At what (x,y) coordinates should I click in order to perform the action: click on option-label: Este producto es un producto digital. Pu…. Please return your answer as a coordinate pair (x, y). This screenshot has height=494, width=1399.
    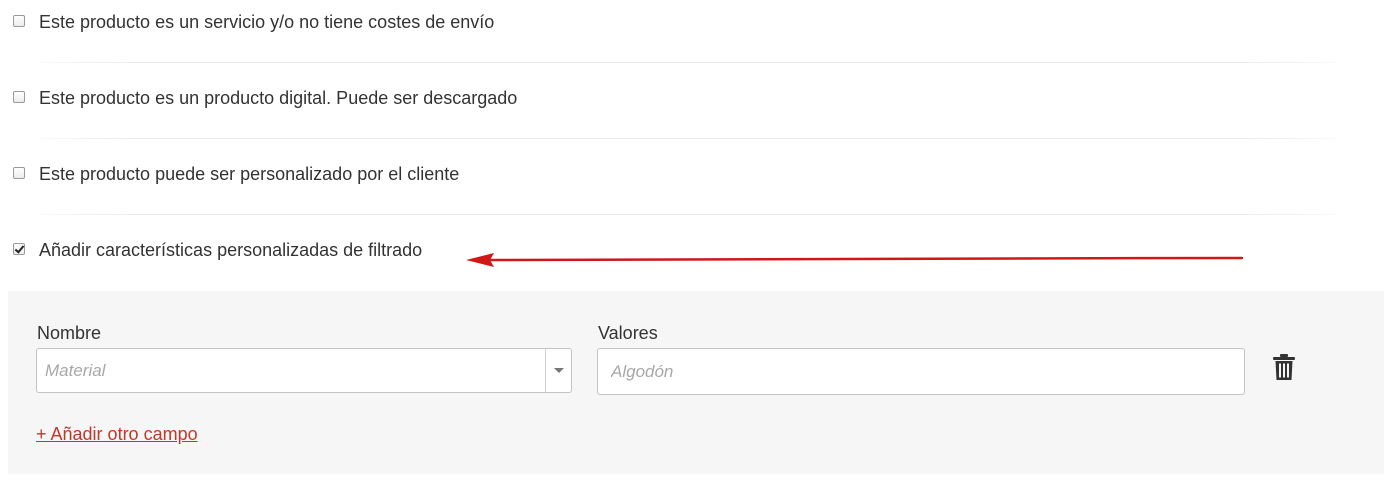
    Looking at the image, I should click on (278, 98).